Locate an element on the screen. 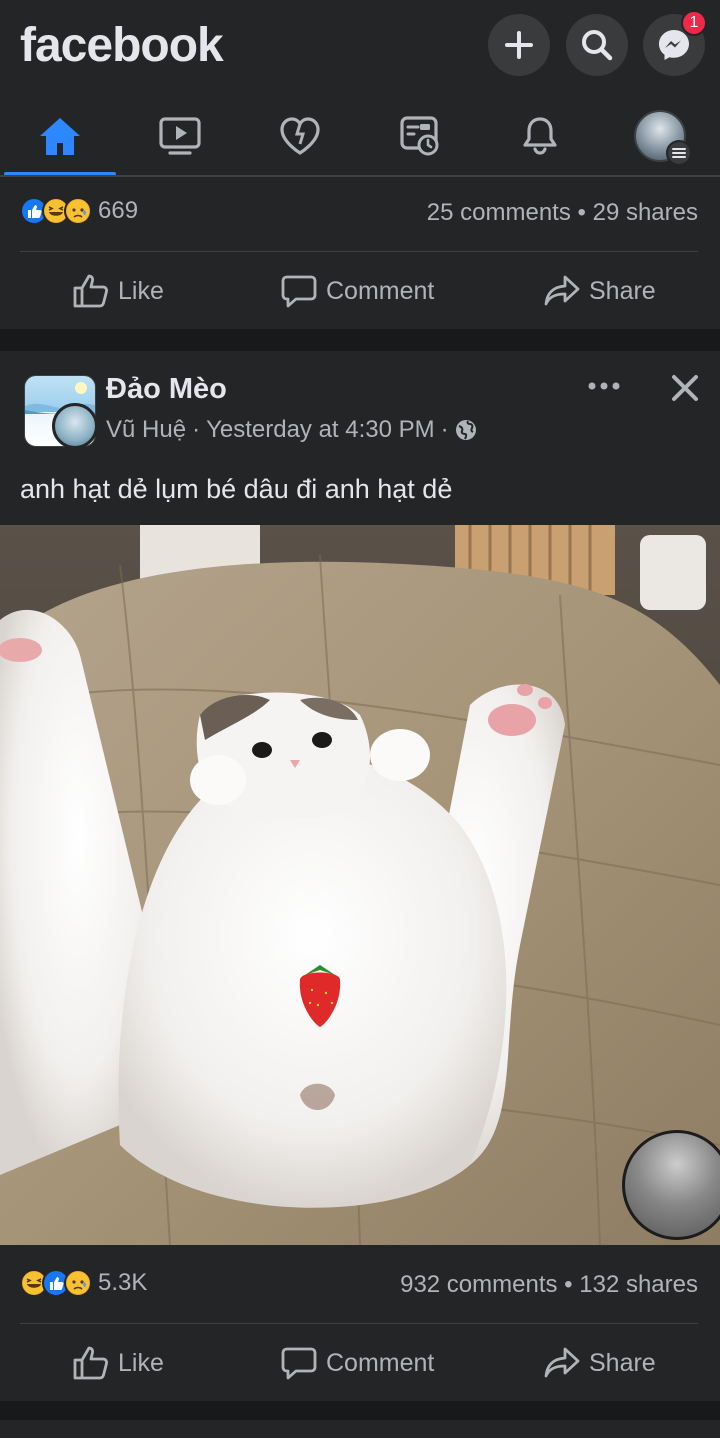  nav-tabs is located at coordinates (360, 136).